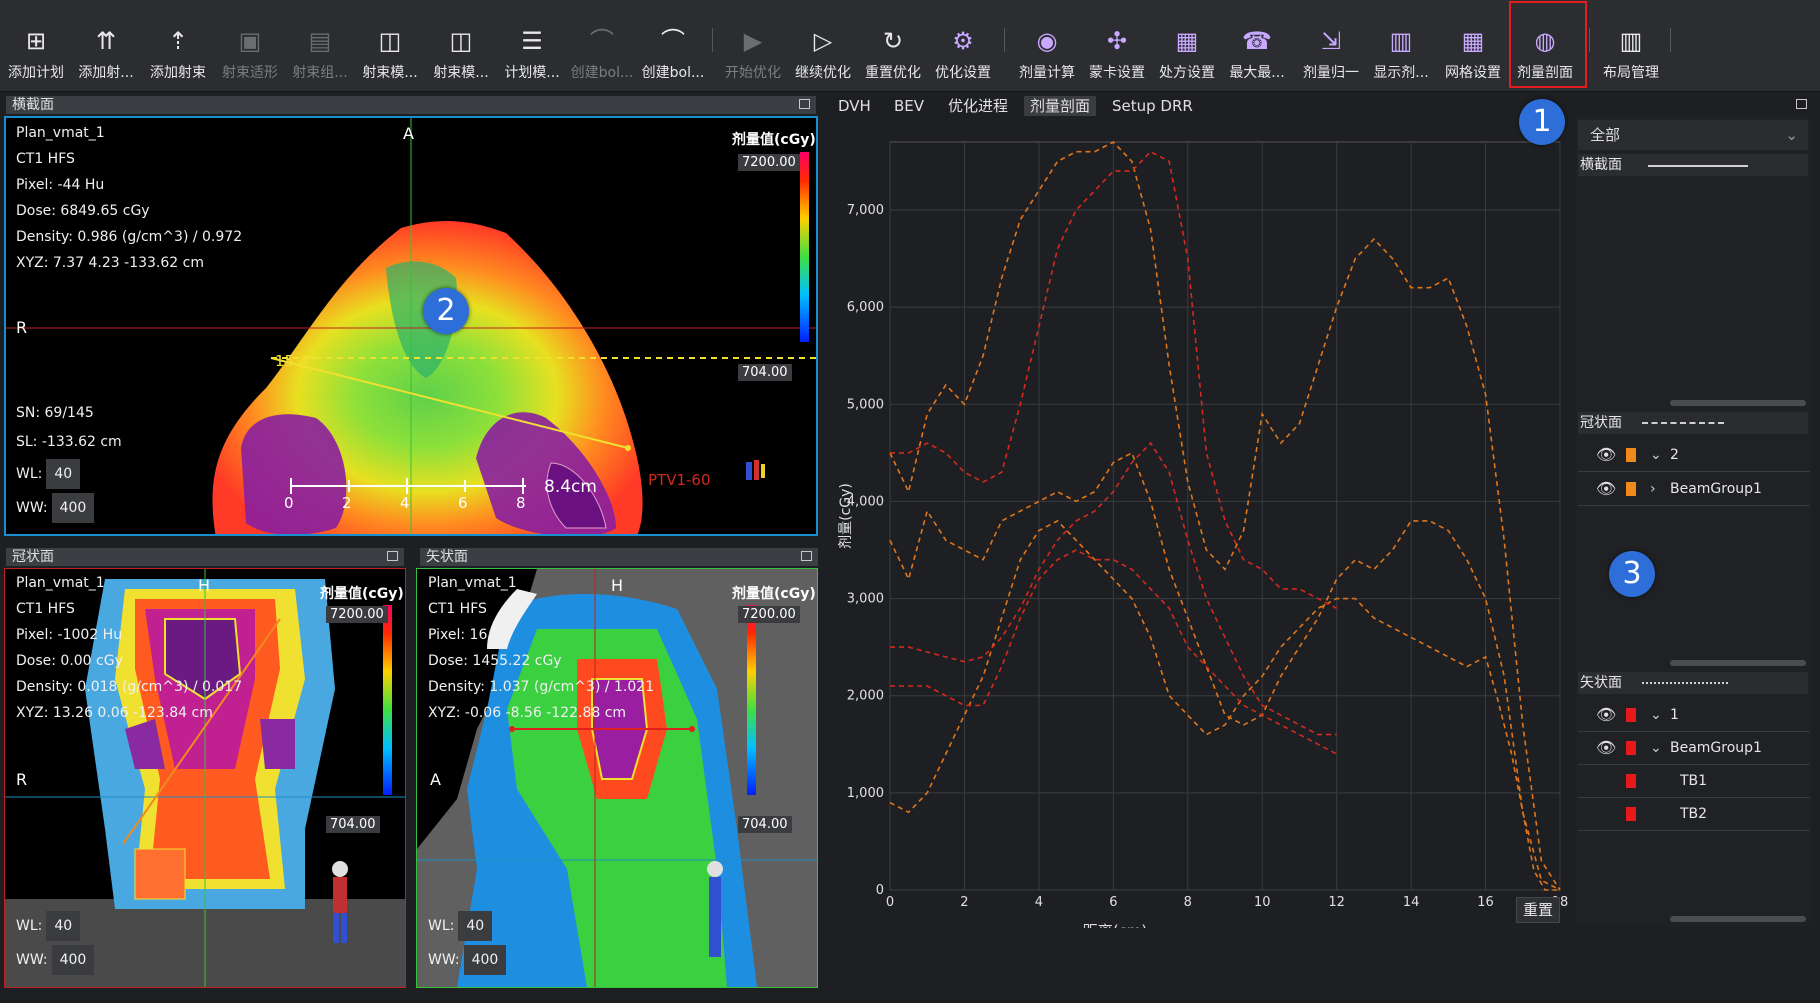 This screenshot has width=1820, height=1003. I want to click on ruler-tick-label: 0, so click(289, 503).